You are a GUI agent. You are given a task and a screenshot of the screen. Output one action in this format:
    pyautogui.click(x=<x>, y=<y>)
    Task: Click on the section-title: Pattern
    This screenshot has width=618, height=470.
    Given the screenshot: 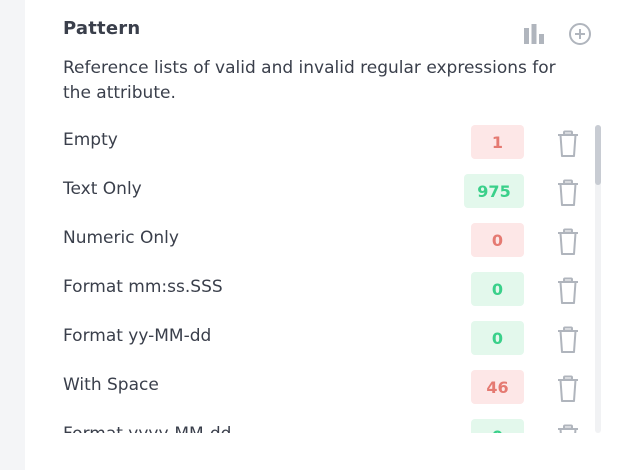 What is the action you would take?
    pyautogui.click(x=102, y=28)
    